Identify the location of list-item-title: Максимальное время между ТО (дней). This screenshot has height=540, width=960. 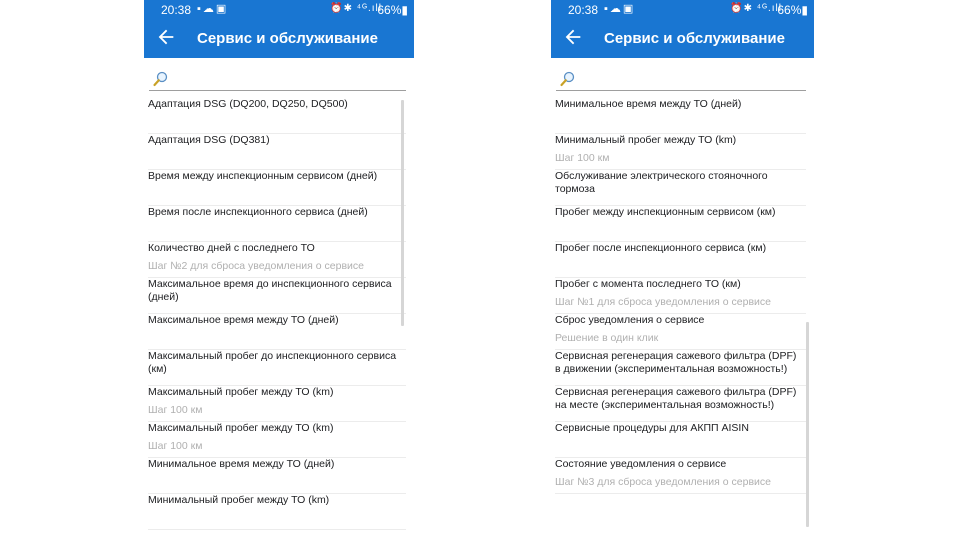
(243, 320).